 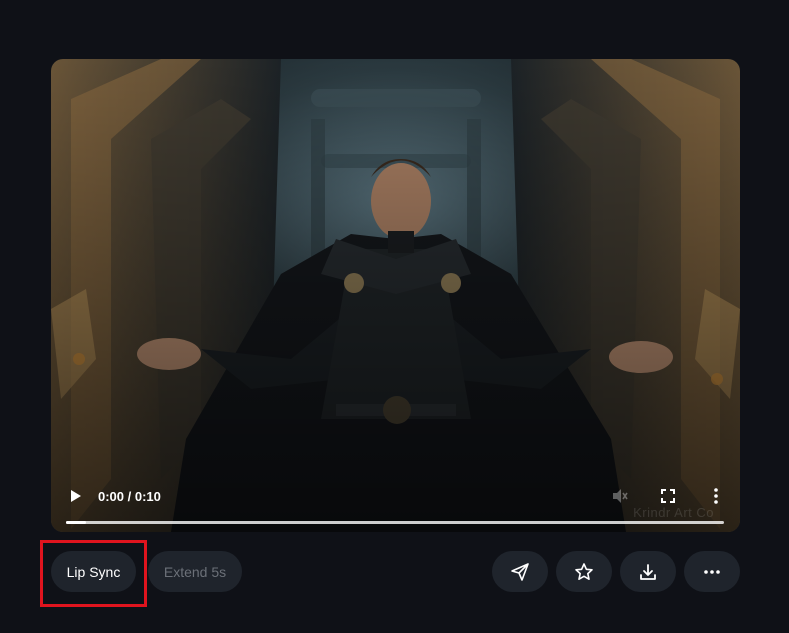 I want to click on star-icon, so click(x=584, y=571).